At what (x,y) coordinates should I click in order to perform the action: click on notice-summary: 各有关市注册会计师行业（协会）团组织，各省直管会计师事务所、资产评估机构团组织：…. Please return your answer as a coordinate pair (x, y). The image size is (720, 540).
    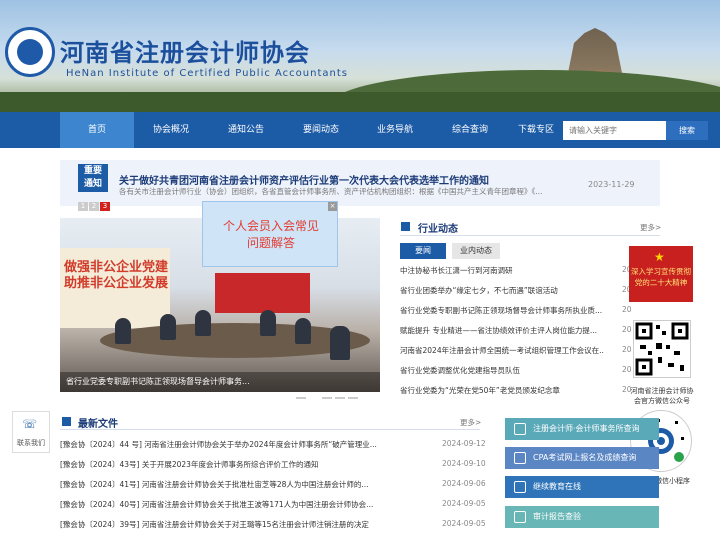
    Looking at the image, I should click on (331, 191).